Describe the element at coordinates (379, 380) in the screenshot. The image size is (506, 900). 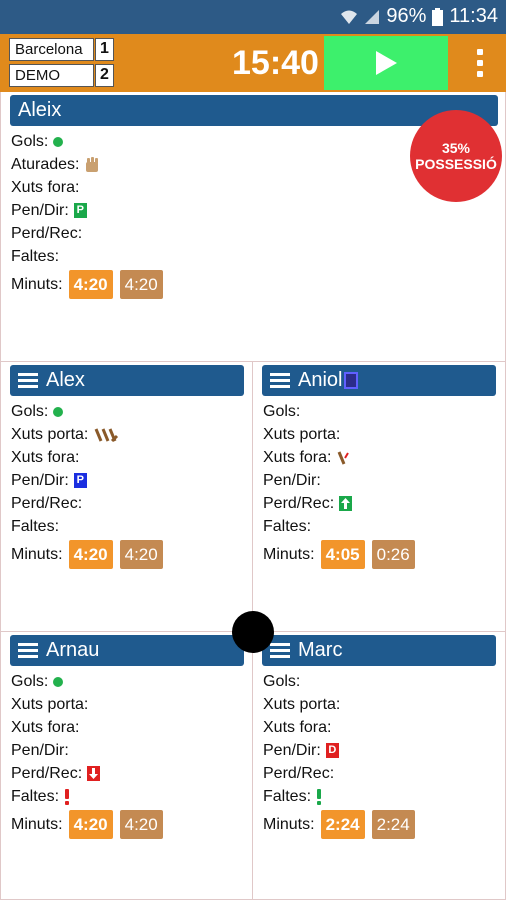
I see `player-name-bar: Aniol` at that location.